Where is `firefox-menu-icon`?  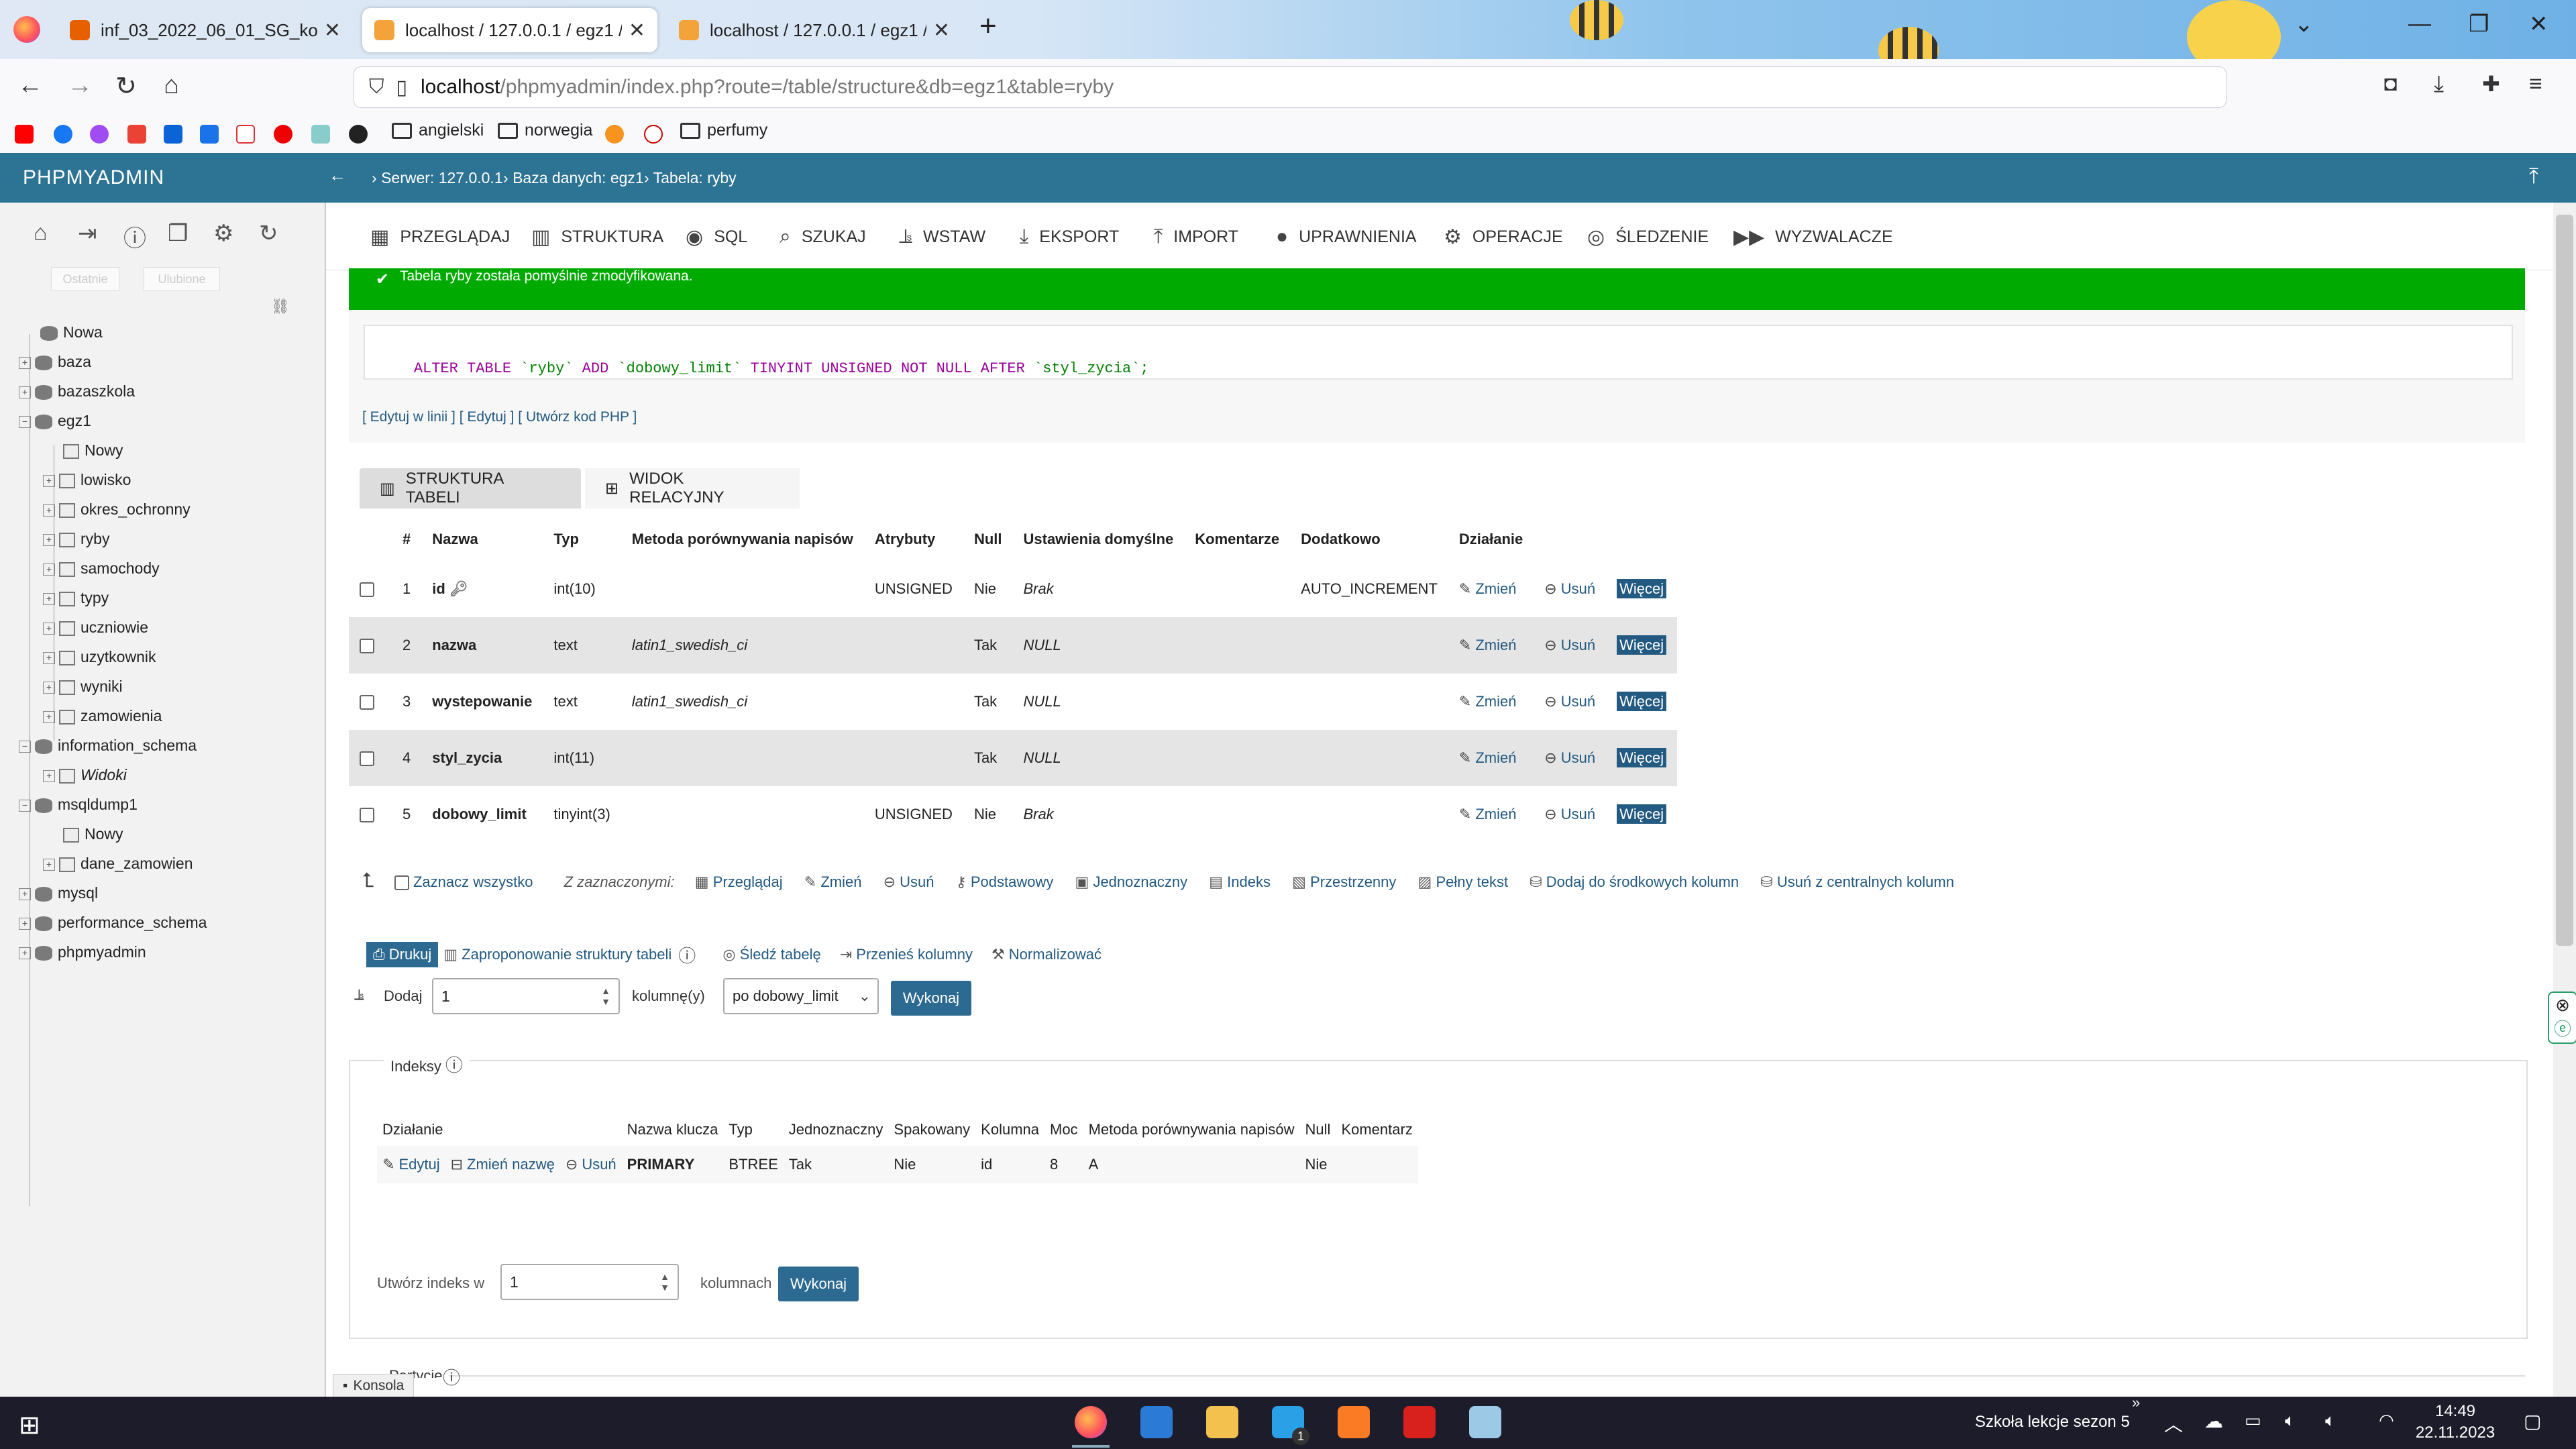 firefox-menu-icon is located at coordinates (26, 29).